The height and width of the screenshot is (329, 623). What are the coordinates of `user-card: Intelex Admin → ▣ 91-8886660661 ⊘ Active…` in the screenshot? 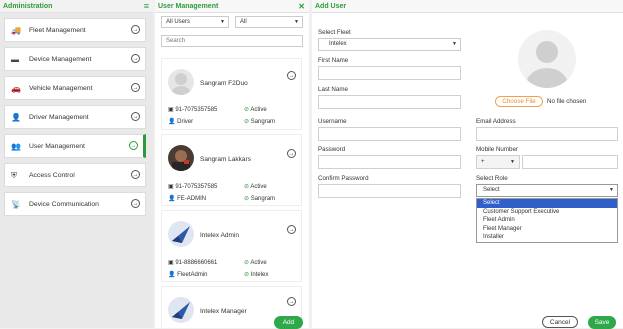 It's located at (231, 246).